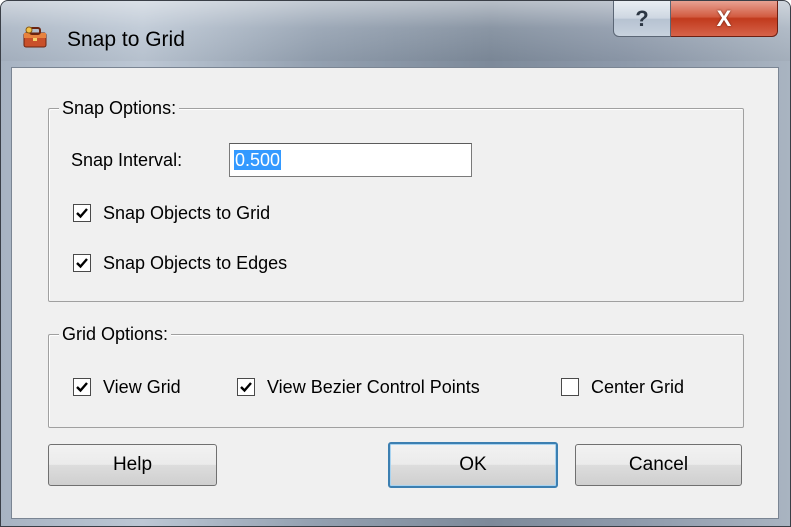 The height and width of the screenshot is (527, 791). I want to click on grid-options-legend: Grid Options:, so click(115, 334).